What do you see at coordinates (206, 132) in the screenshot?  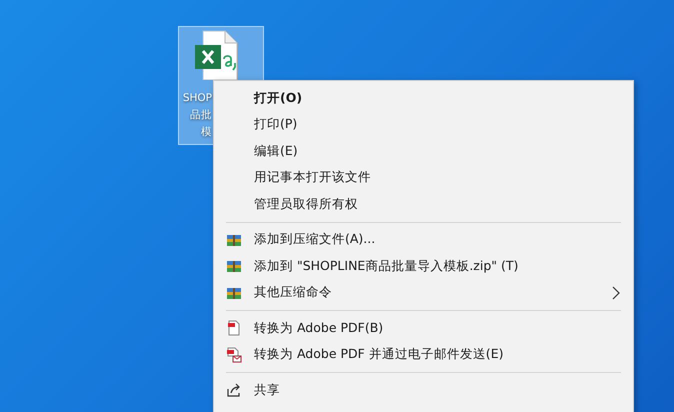 I see `file-name-label: 模` at bounding box center [206, 132].